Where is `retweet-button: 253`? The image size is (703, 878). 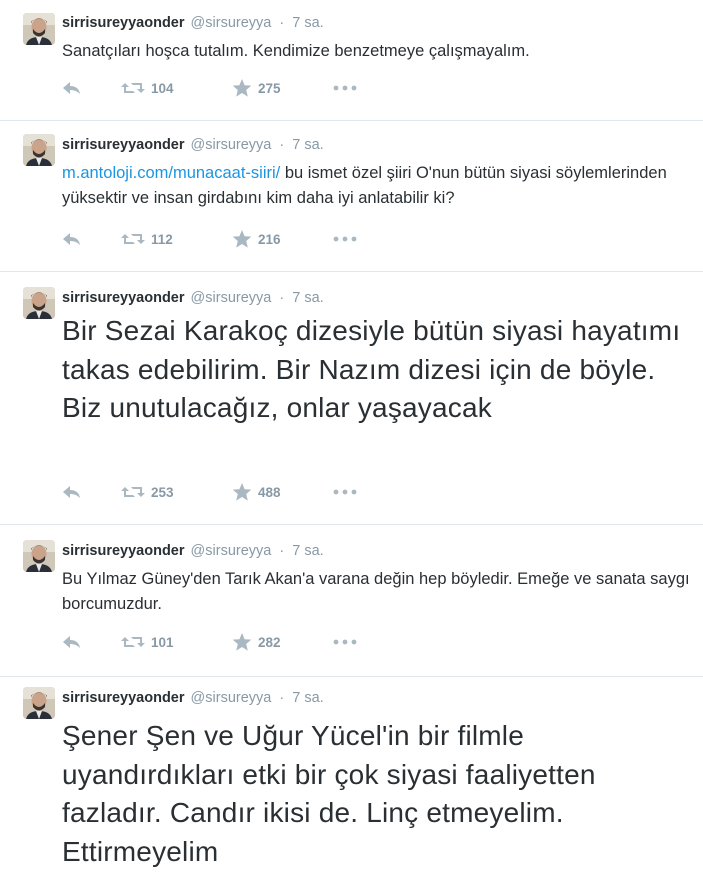
retweet-button: 253 is located at coordinates (147, 492).